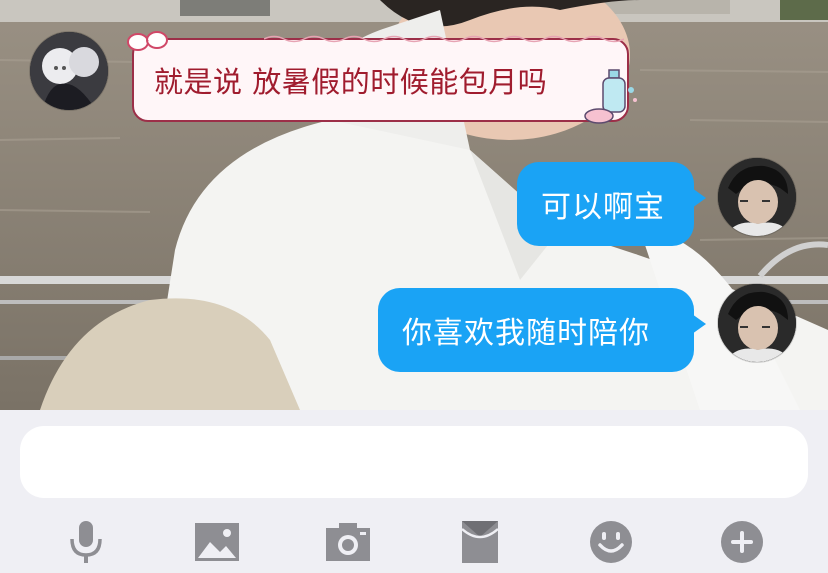 The height and width of the screenshot is (573, 828). Describe the element at coordinates (414, 462) in the screenshot. I see `message-input` at that location.